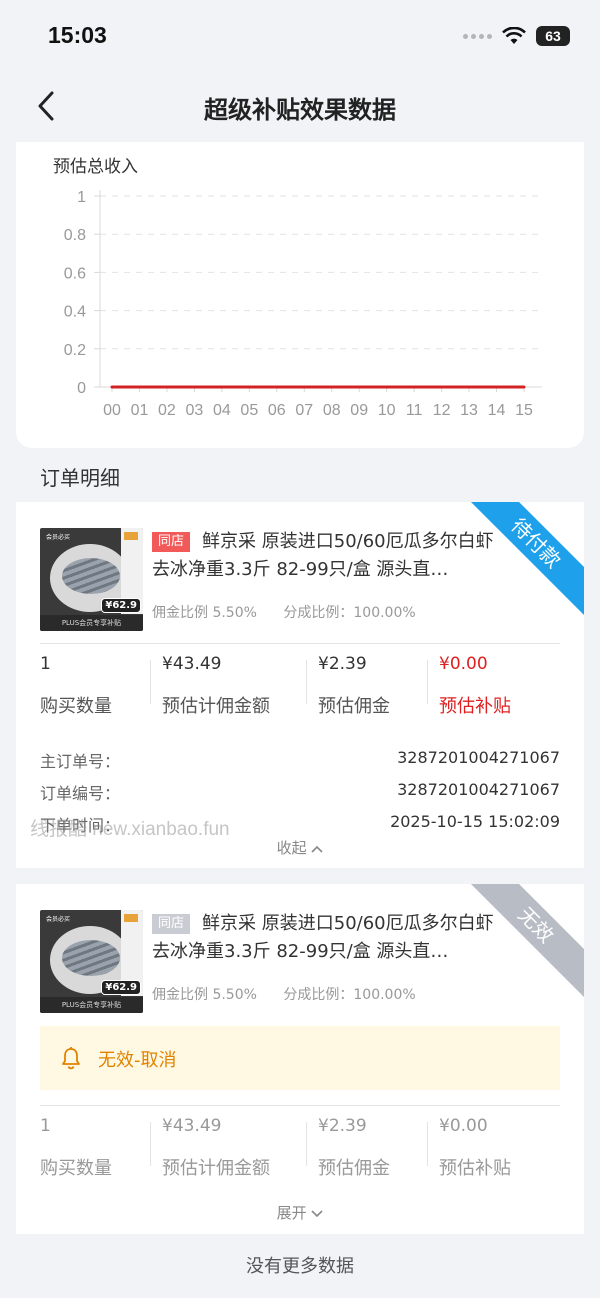 This screenshot has height=1298, width=600. Describe the element at coordinates (300, 792) in the screenshot. I see `order-number-row: 订单编号： 3287201004271067` at that location.